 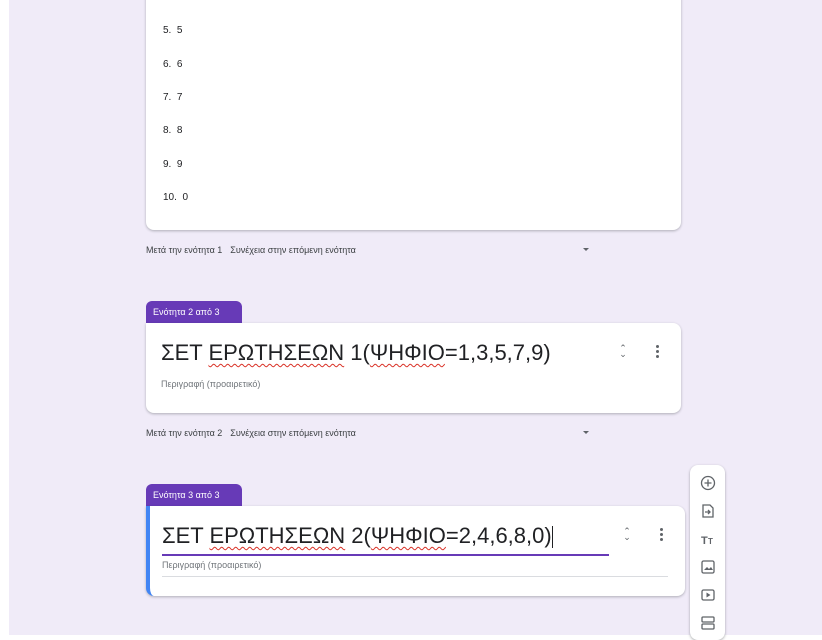 What do you see at coordinates (210, 384) in the screenshot?
I see `section-2-description: Περιγραφή (προαιρετικό)` at bounding box center [210, 384].